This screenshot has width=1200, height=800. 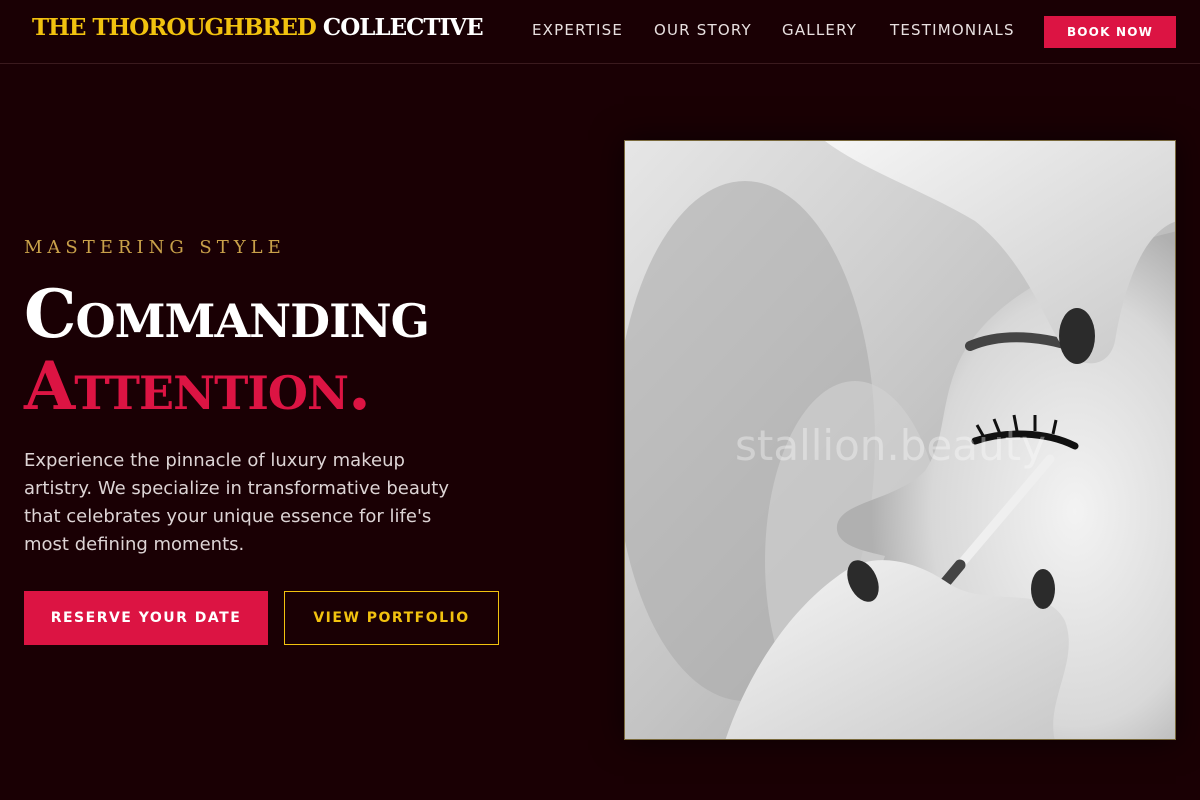 I want to click on nav-item-gallery: GALLERY, so click(x=819, y=30).